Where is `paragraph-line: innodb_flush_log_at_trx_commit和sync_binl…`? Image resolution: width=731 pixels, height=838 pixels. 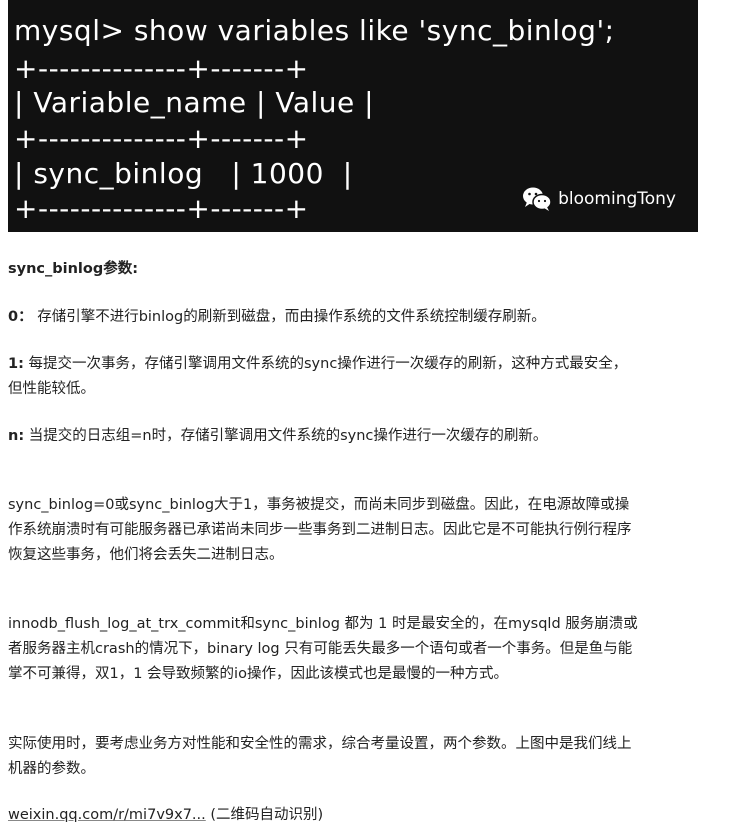 paragraph-line: innodb_flush_log_at_trx_commit和sync_binl… is located at coordinates (323, 624).